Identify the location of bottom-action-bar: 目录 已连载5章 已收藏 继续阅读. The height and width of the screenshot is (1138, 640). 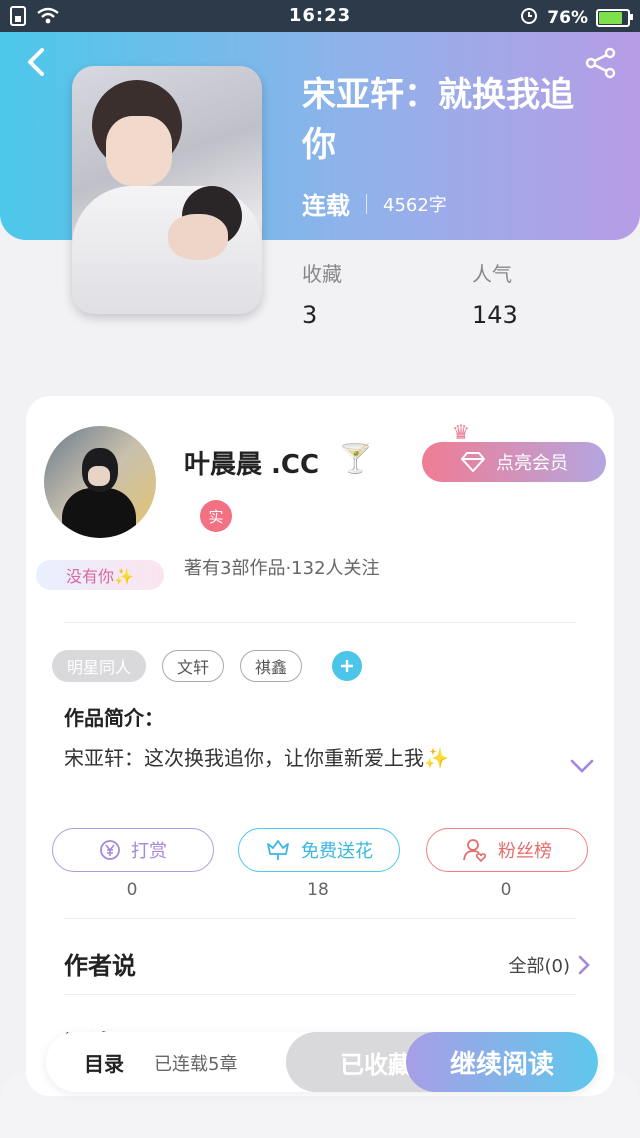
(322, 1062).